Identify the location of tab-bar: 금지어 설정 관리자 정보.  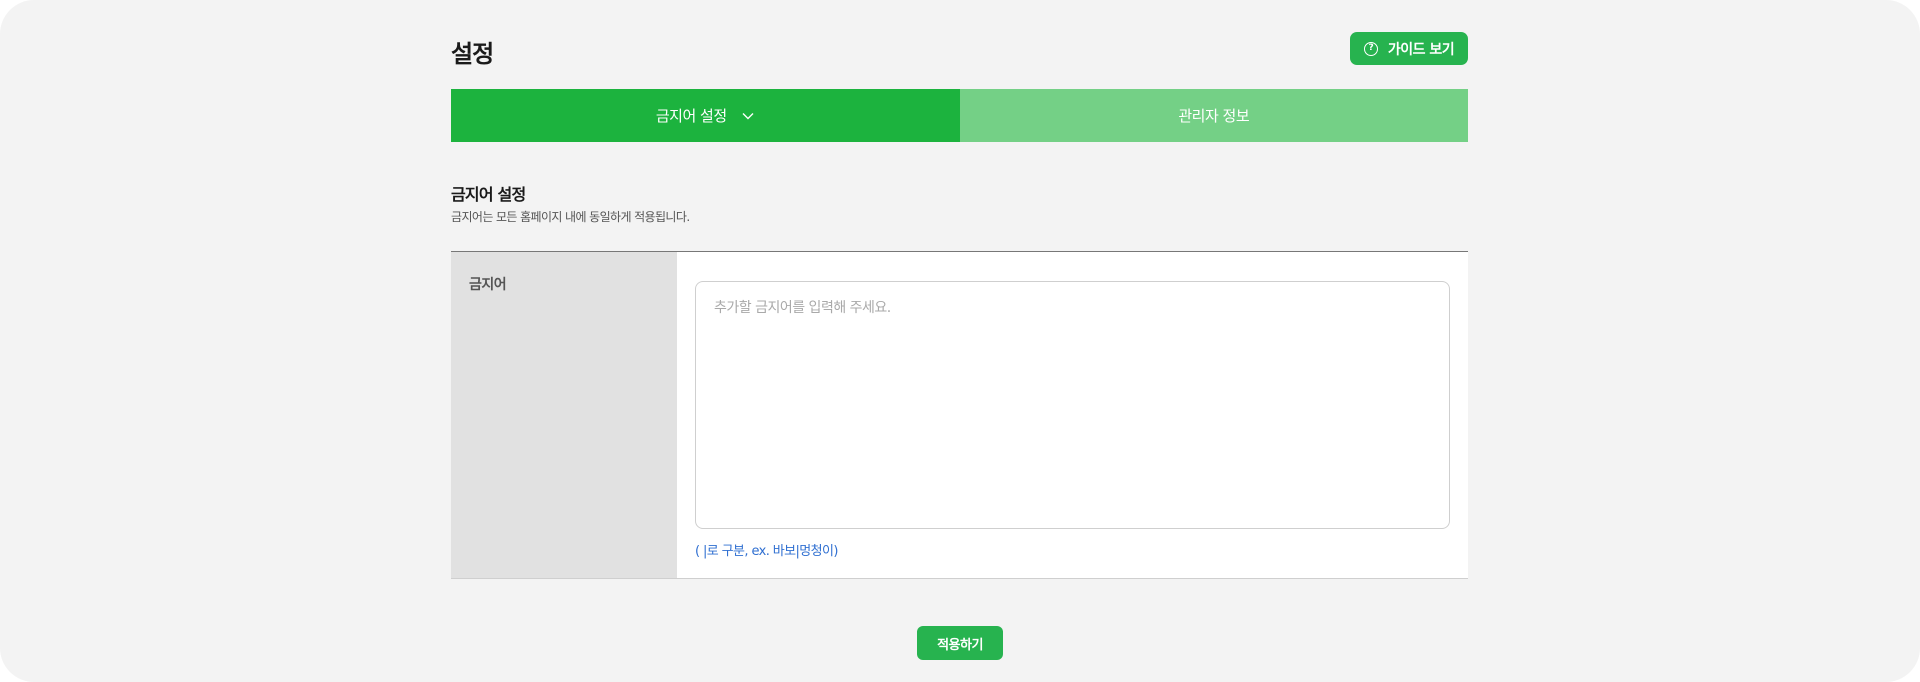
(959, 115).